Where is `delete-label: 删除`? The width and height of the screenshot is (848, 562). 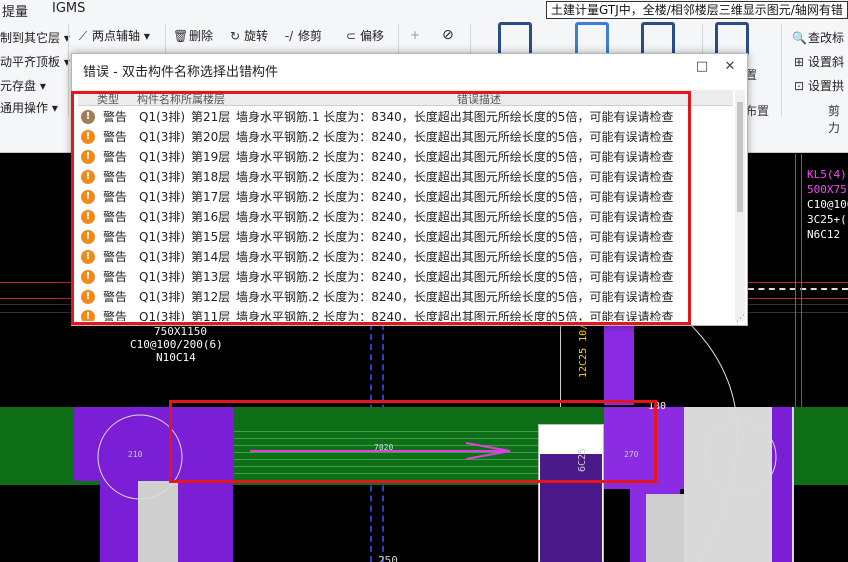
delete-label: 删除 is located at coordinates (201, 36).